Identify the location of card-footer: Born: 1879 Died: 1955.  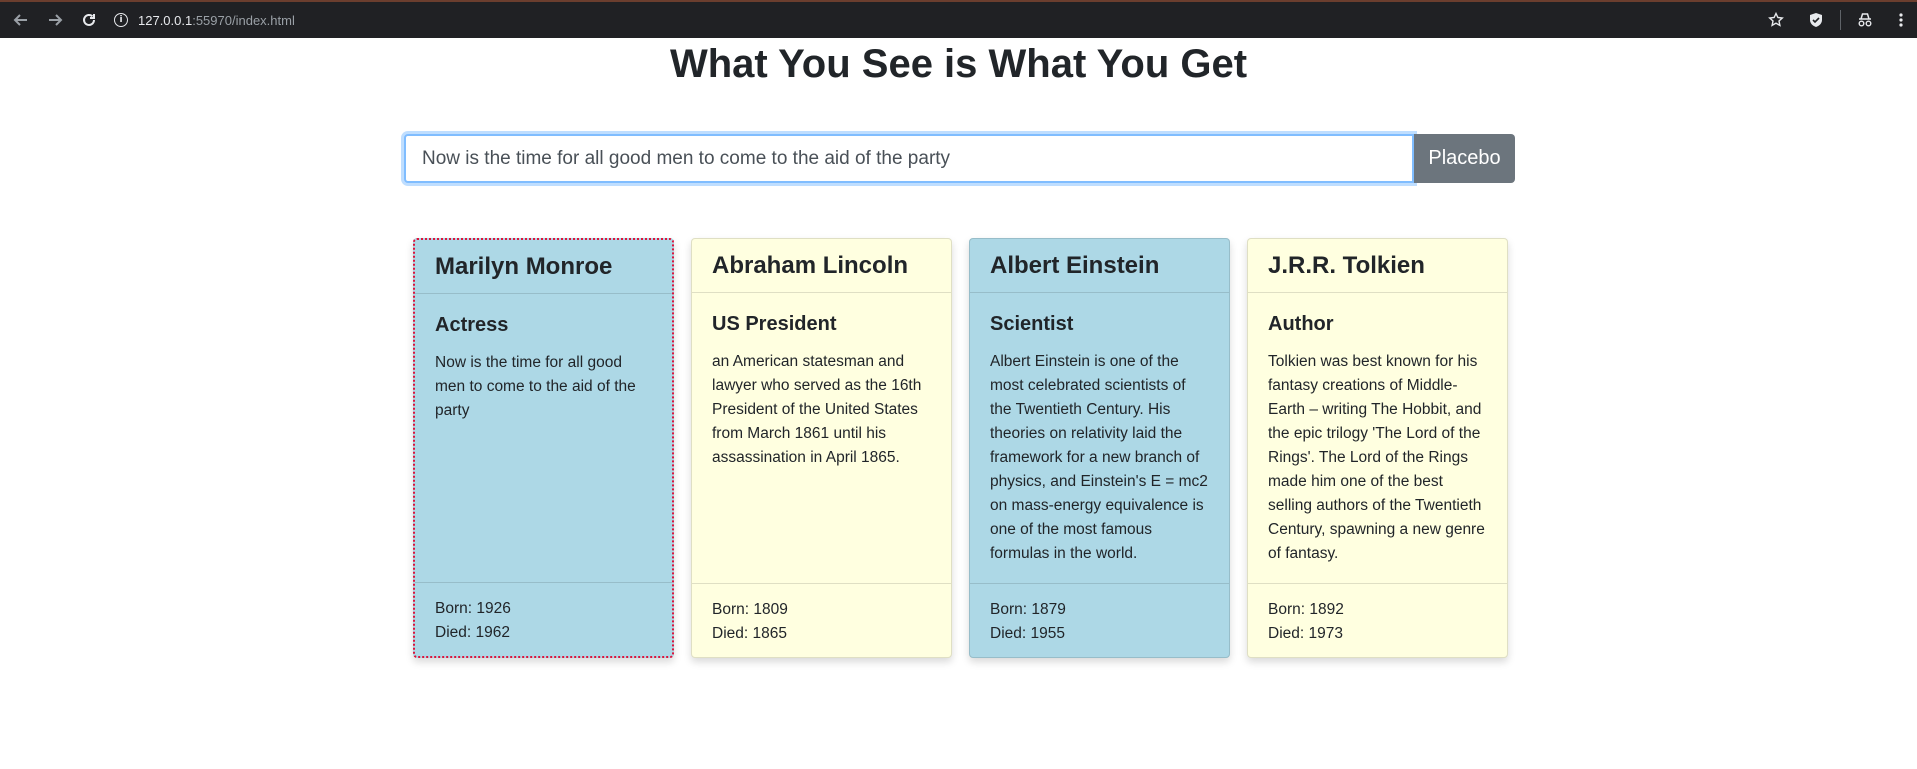
(1099, 620).